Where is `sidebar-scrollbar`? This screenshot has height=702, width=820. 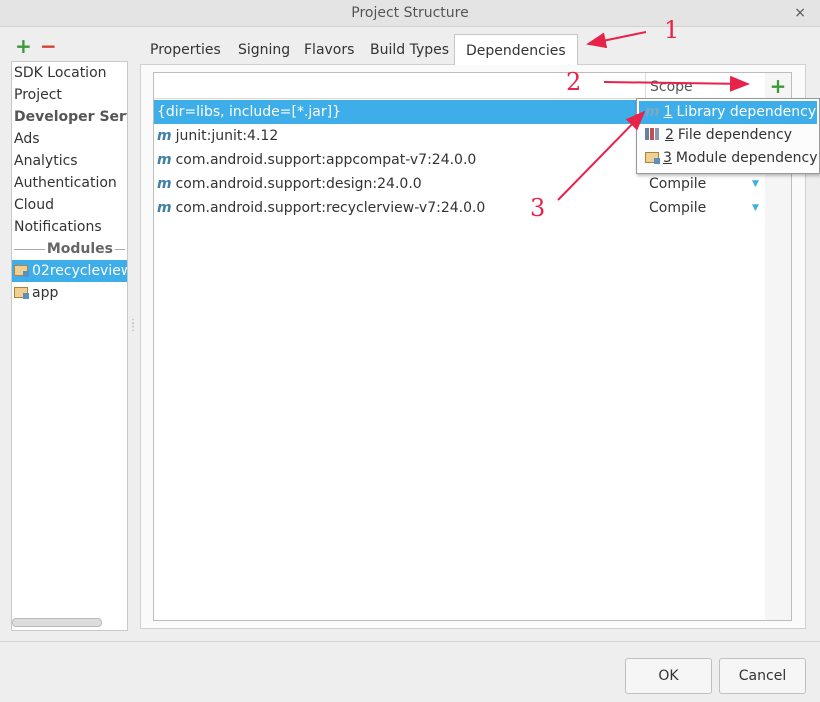
sidebar-scrollbar is located at coordinates (57, 622).